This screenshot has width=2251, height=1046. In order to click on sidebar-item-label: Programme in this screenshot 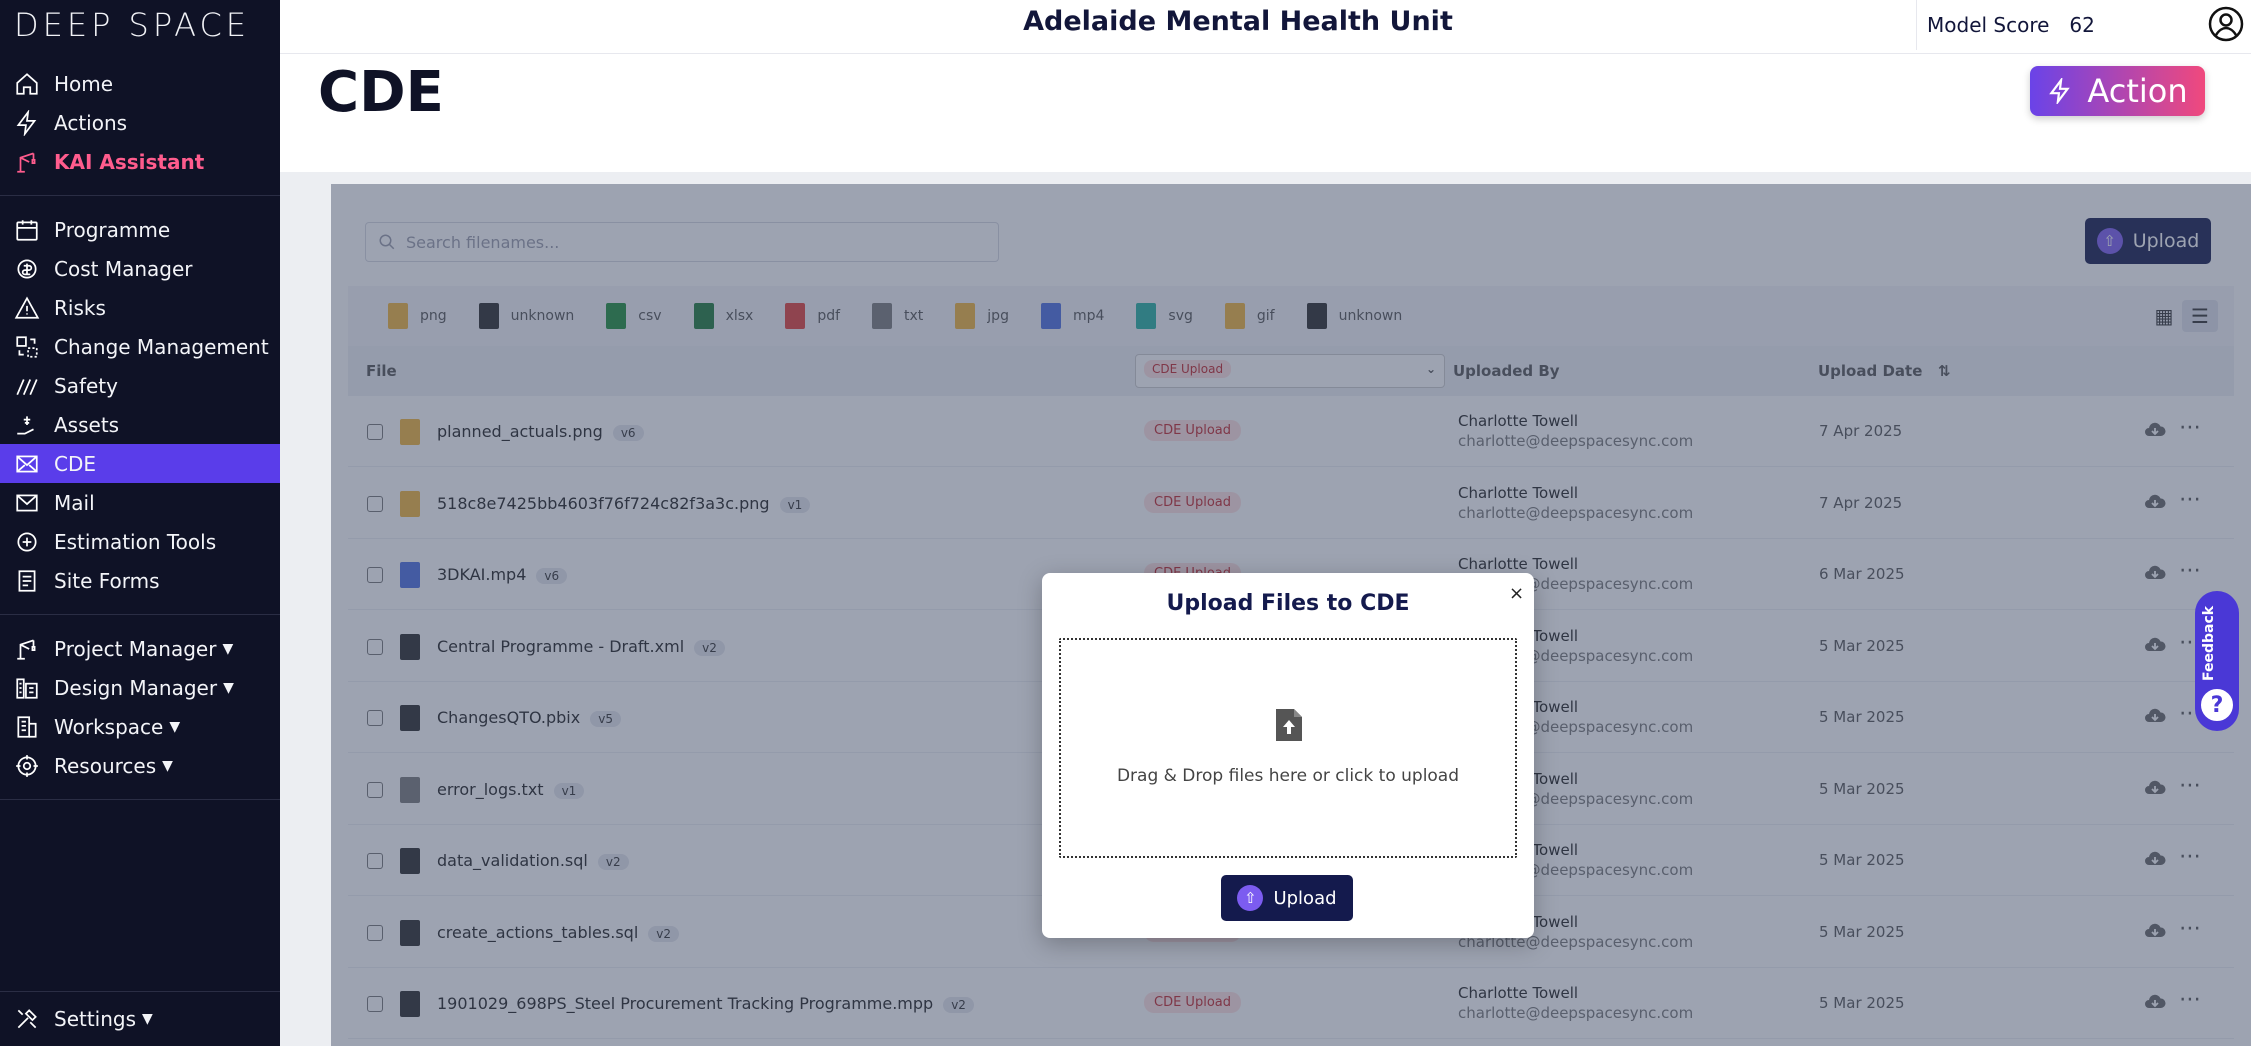, I will do `click(112, 229)`.